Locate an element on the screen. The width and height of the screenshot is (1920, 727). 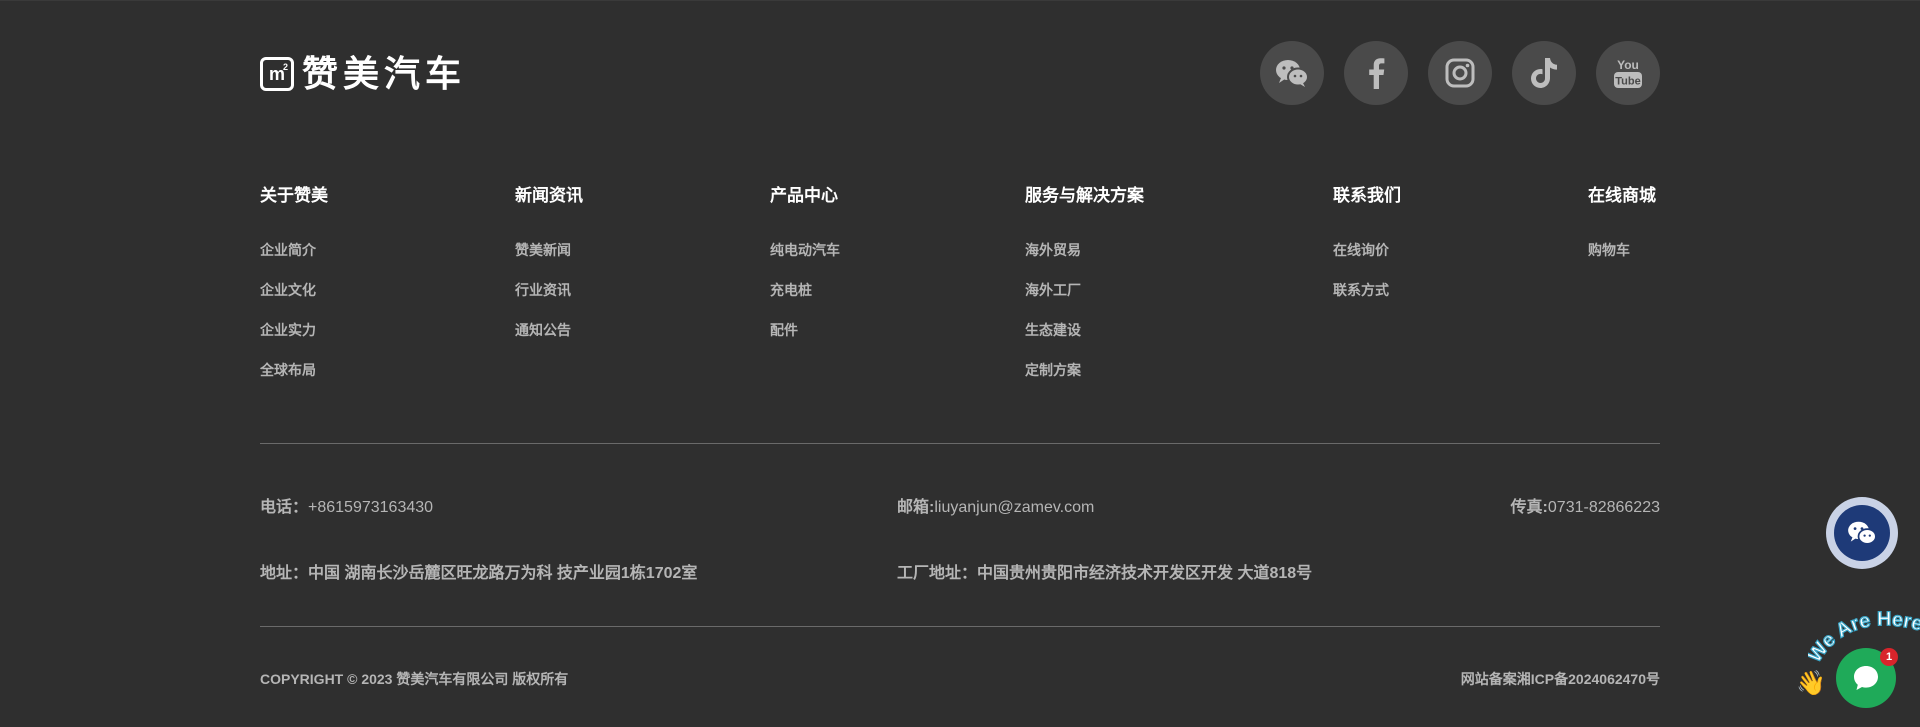
email-value: liuyanjun@zamev.com is located at coordinates (1014, 507).